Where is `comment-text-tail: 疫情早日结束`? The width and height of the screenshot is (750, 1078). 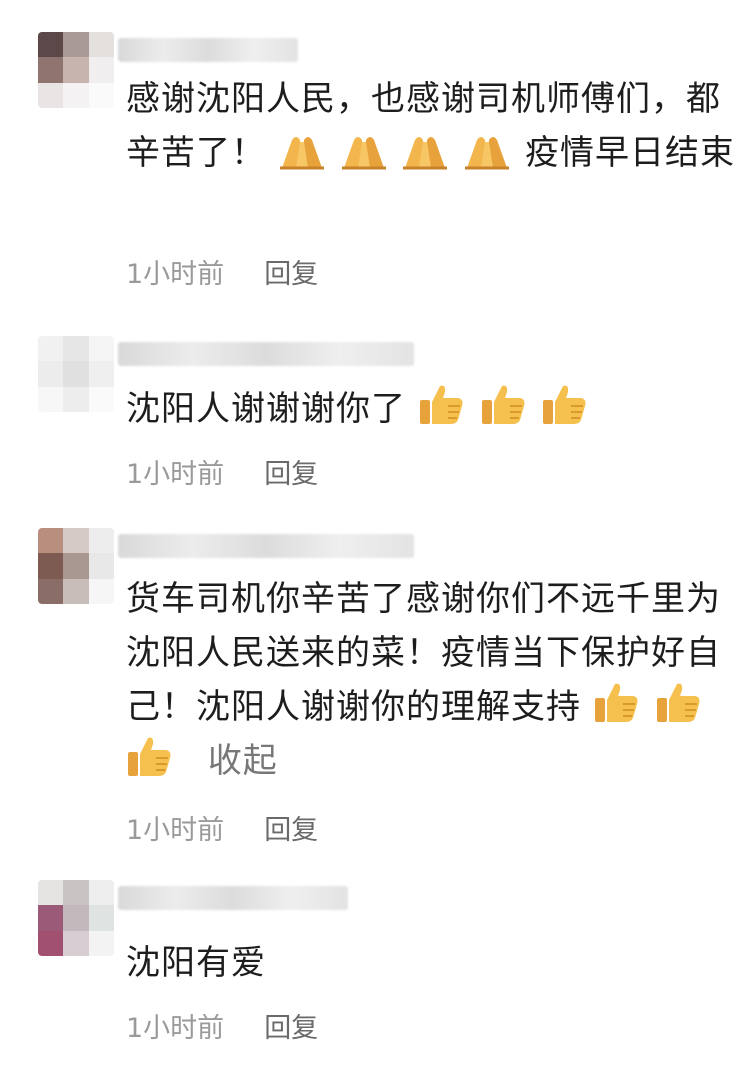
comment-text-tail: 疫情早日结束 is located at coordinates (630, 153).